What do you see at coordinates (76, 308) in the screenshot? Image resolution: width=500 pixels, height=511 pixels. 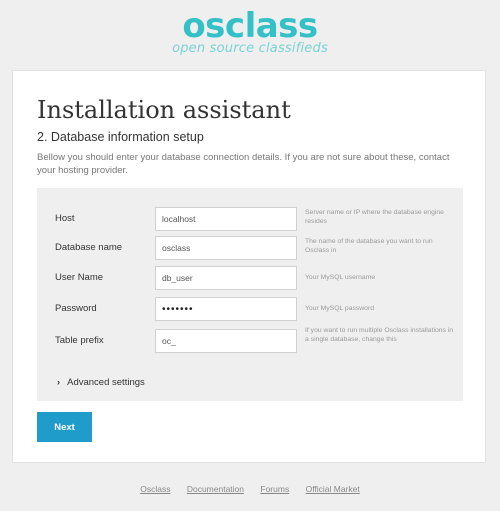 I see `password-label: Password` at bounding box center [76, 308].